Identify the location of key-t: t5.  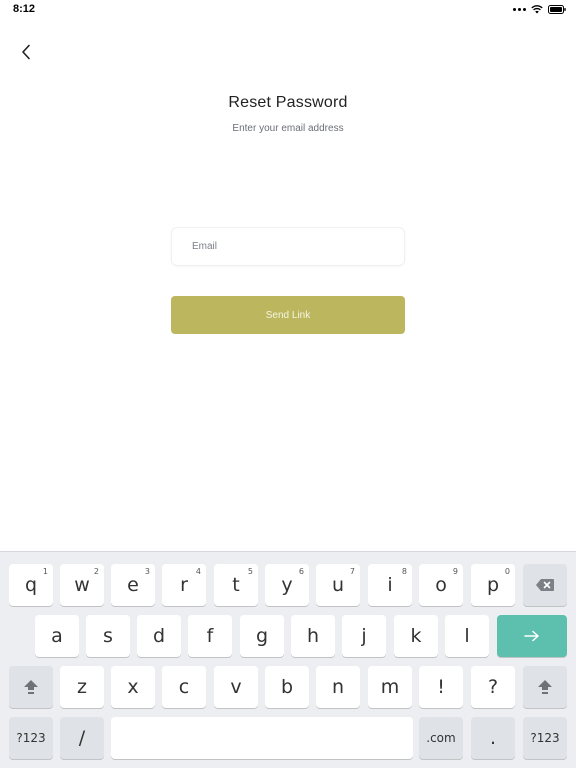
(236, 585).